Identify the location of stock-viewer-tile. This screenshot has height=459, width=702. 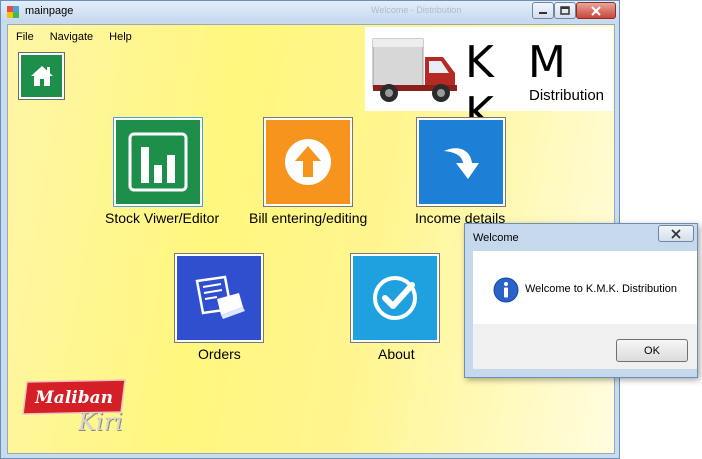
(158, 162).